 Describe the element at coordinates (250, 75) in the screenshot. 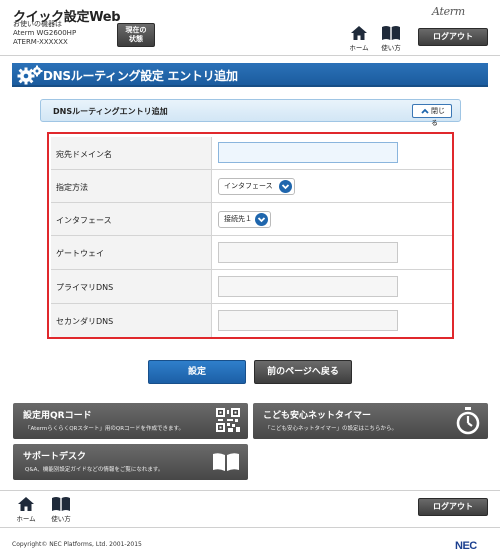

I see `page-banner: DNSルーティング設定 エントリ追加` at that location.